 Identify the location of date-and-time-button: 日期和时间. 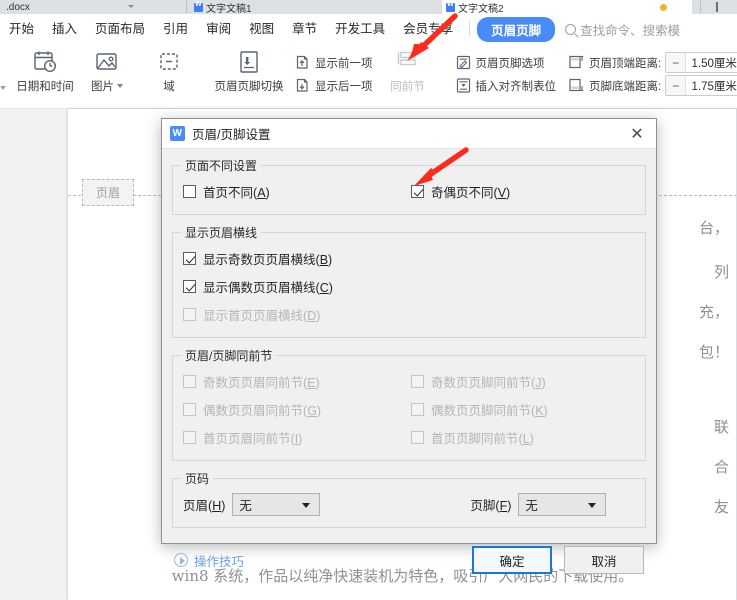
(45, 74).